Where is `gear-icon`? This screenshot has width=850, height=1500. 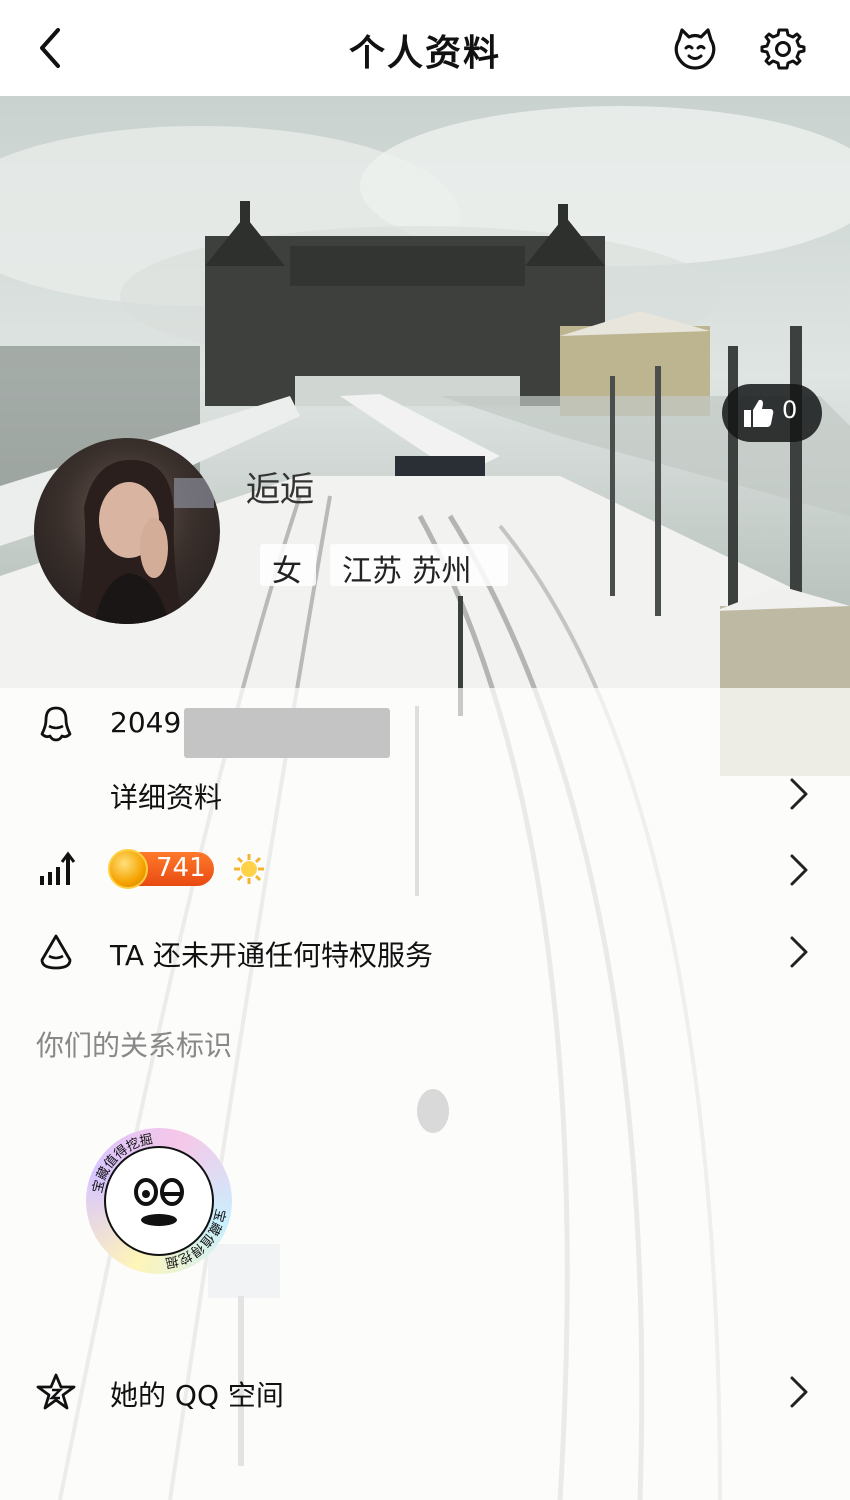
gear-icon is located at coordinates (783, 49).